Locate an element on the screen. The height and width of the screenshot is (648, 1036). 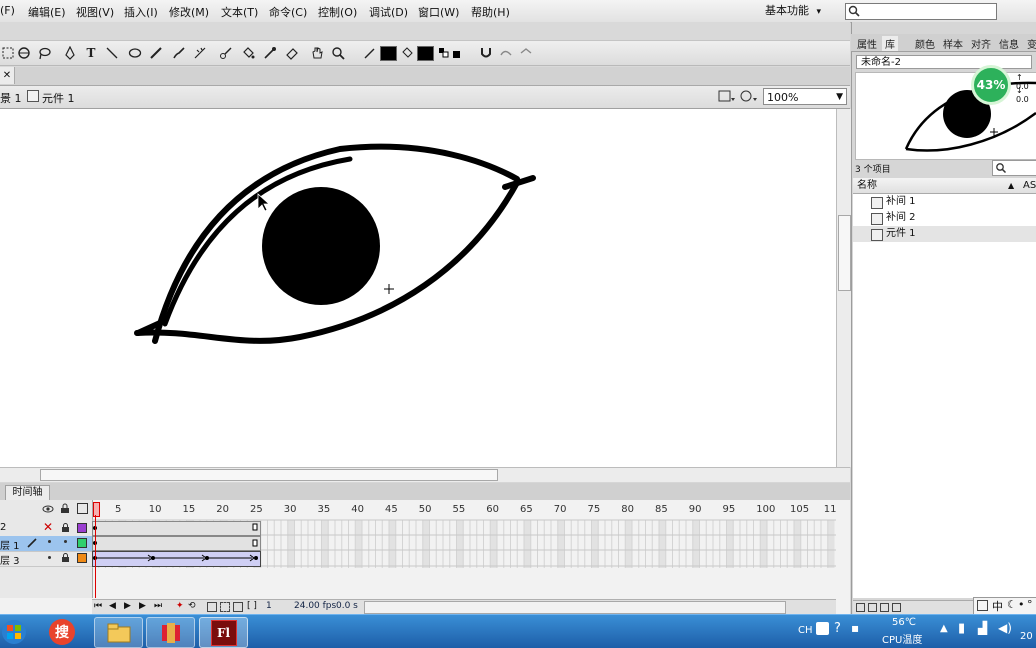
center-frame-icon: ✦ is located at coordinates (180, 606).